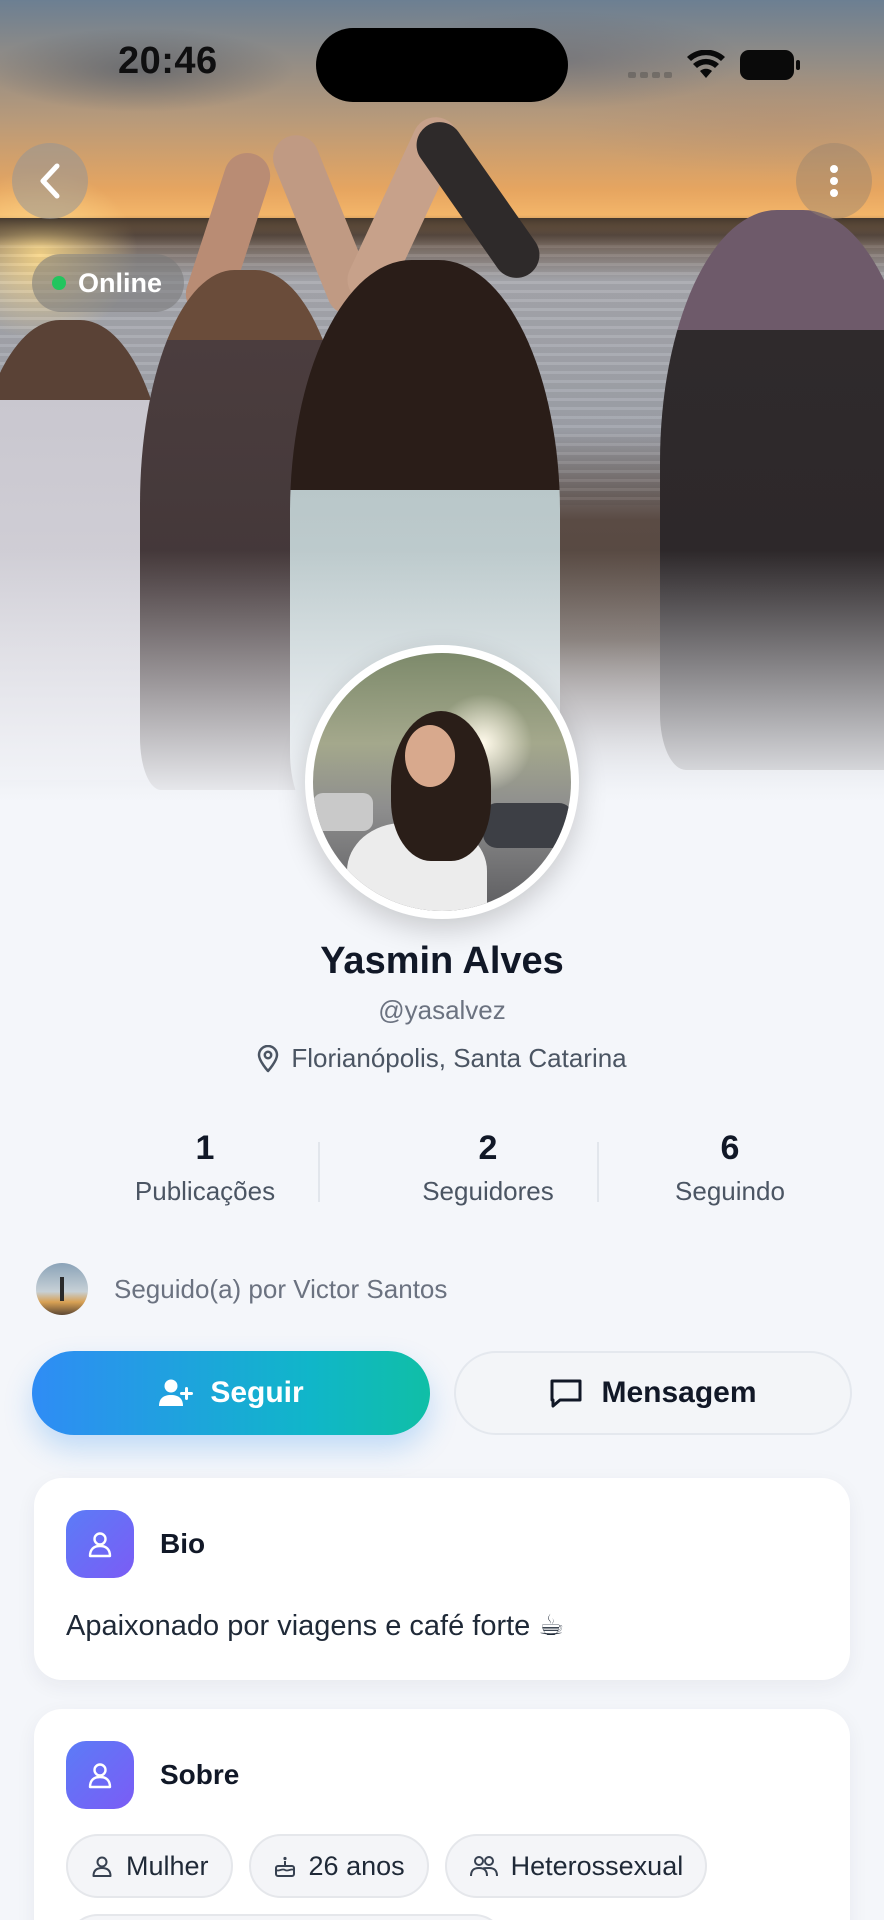 This screenshot has width=884, height=1920. I want to click on follower-avatar, so click(62, 1289).